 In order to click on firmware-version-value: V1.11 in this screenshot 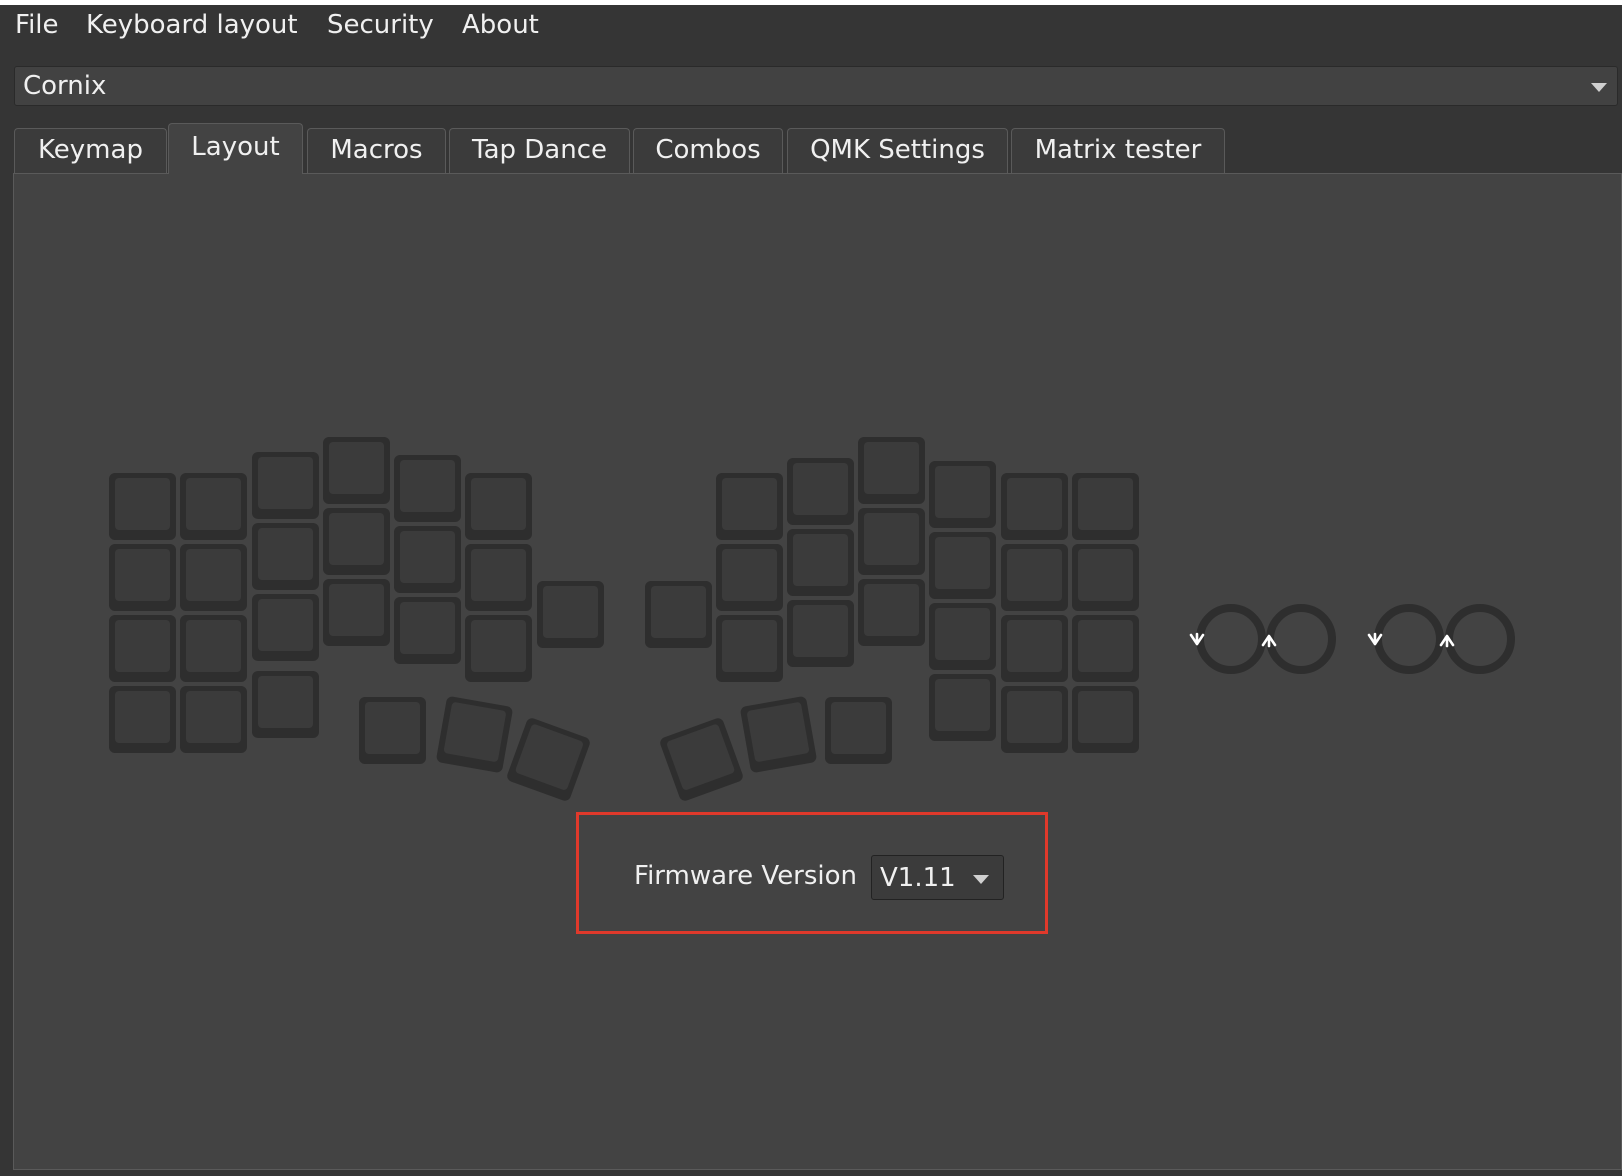, I will do `click(918, 878)`.